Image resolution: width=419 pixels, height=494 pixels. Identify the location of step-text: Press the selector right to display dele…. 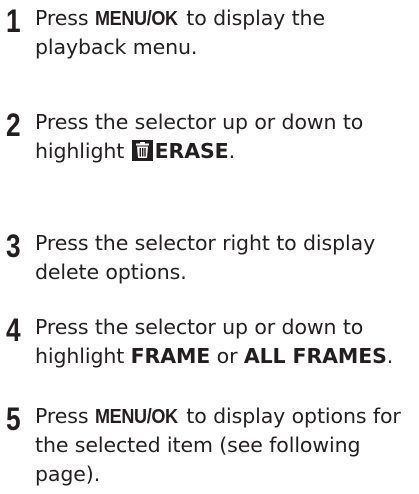
(225, 258).